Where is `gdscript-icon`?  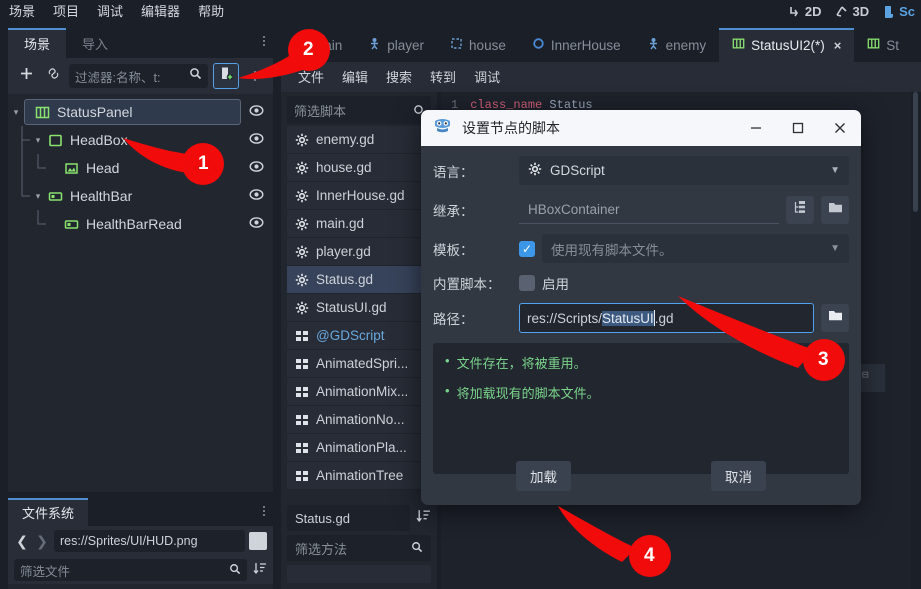 gdscript-icon is located at coordinates (302, 252).